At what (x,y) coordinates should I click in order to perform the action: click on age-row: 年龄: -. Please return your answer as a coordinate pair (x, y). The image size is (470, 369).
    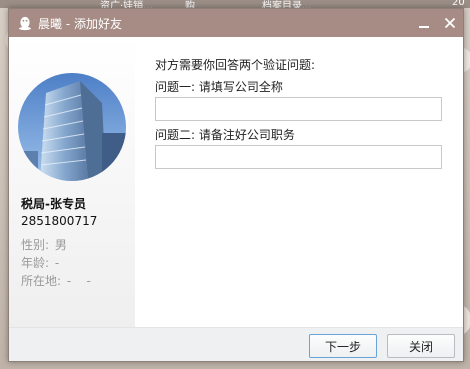
    Looking at the image, I should click on (40, 262).